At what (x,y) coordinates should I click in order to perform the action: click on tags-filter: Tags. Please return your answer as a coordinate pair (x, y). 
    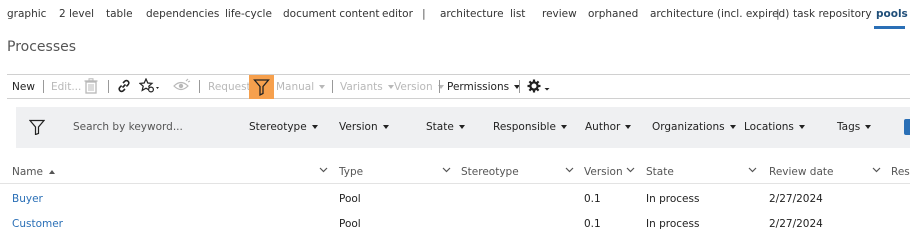
    Looking at the image, I should click on (854, 127).